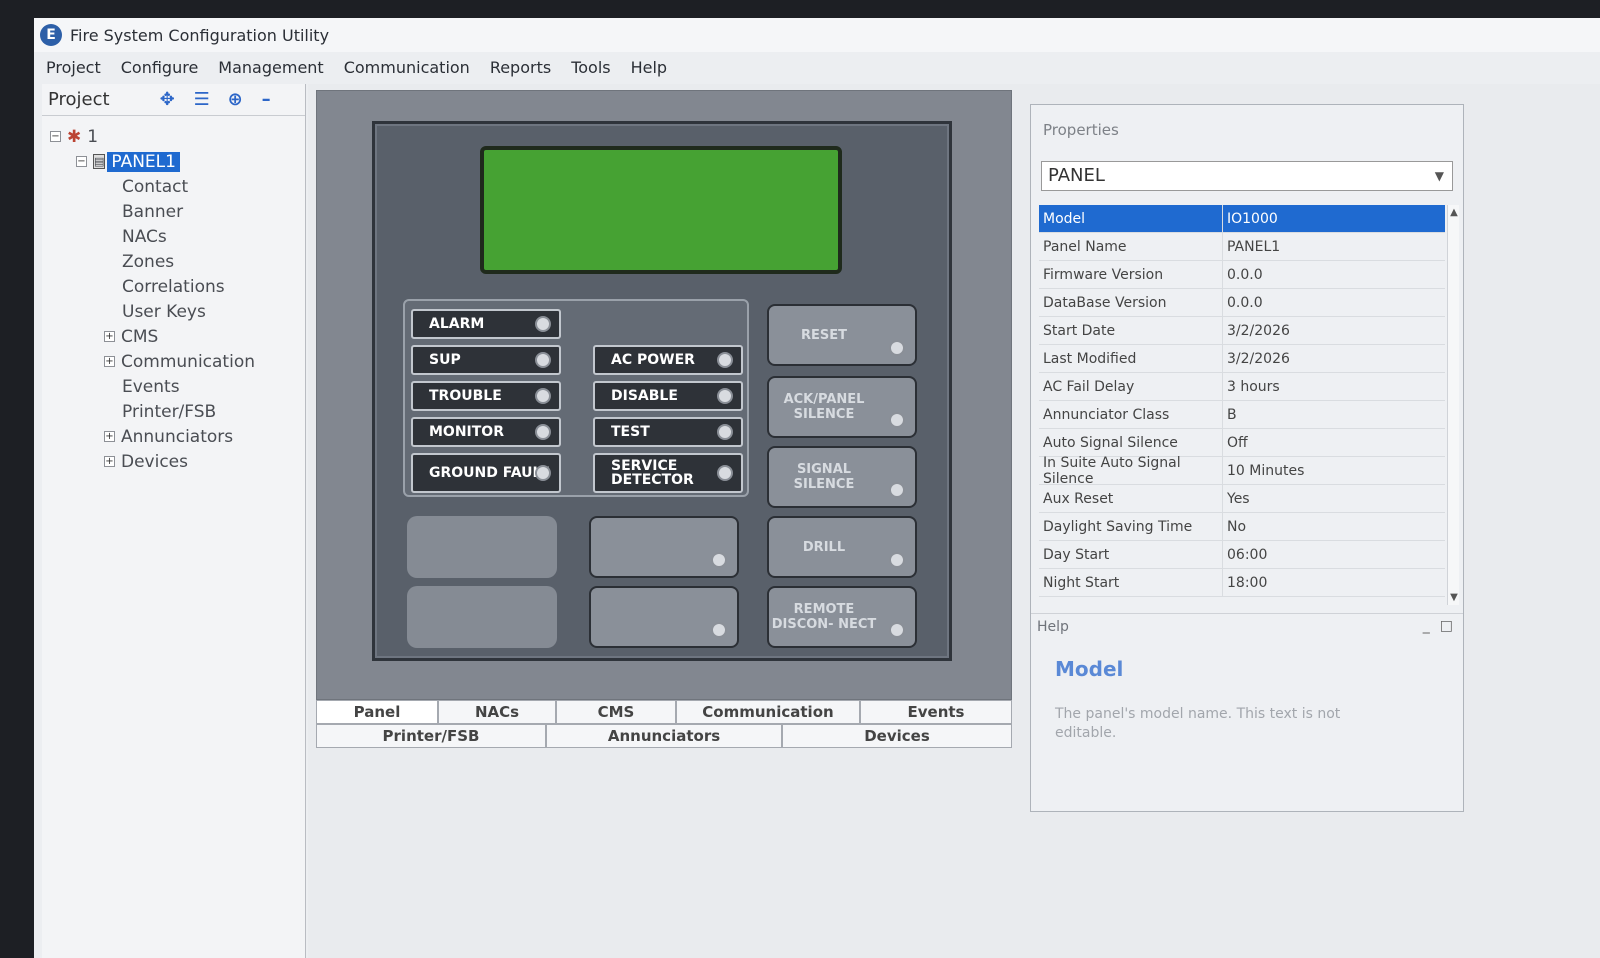 This screenshot has height=958, width=1600. I want to click on property-row: DataBase Version 0.0.0, so click(1242, 303).